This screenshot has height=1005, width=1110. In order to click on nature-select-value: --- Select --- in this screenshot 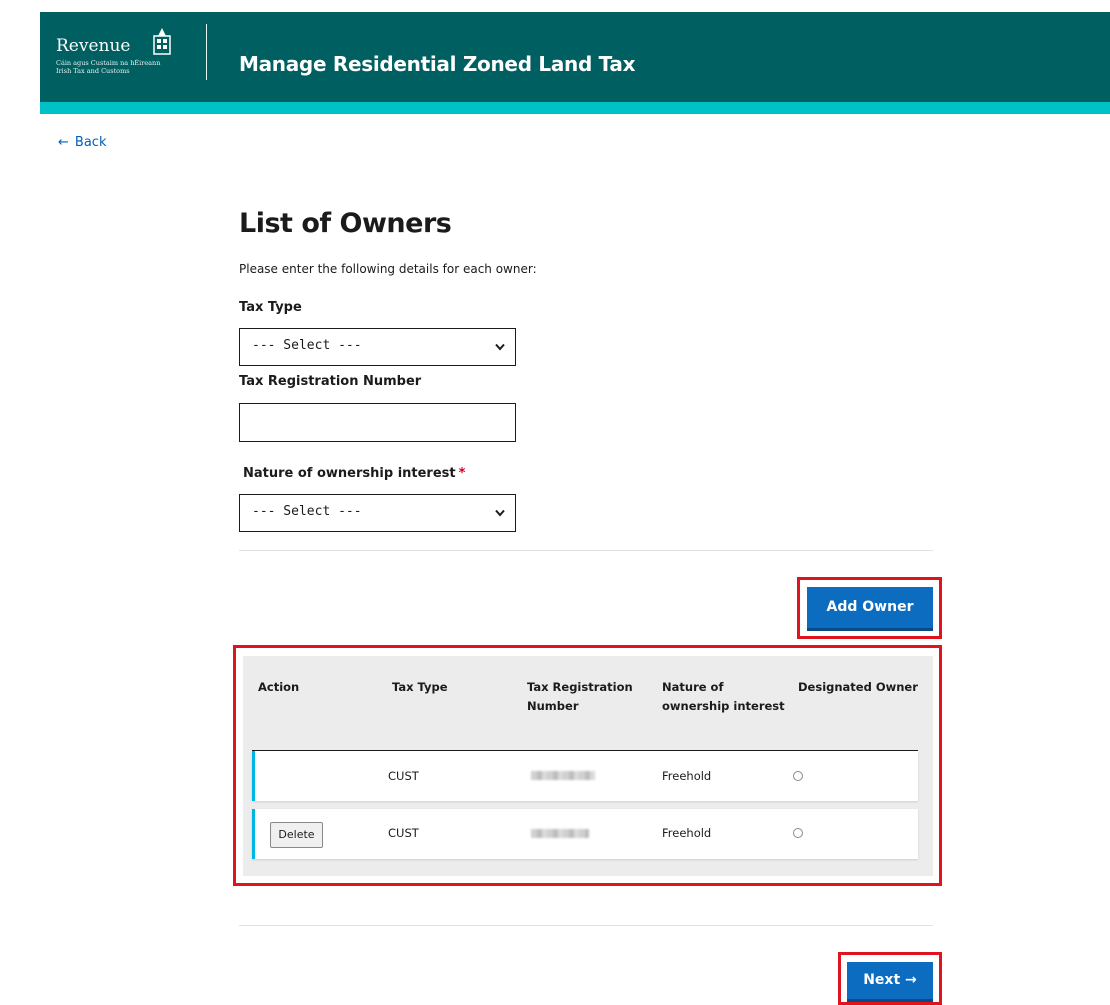, I will do `click(307, 511)`.